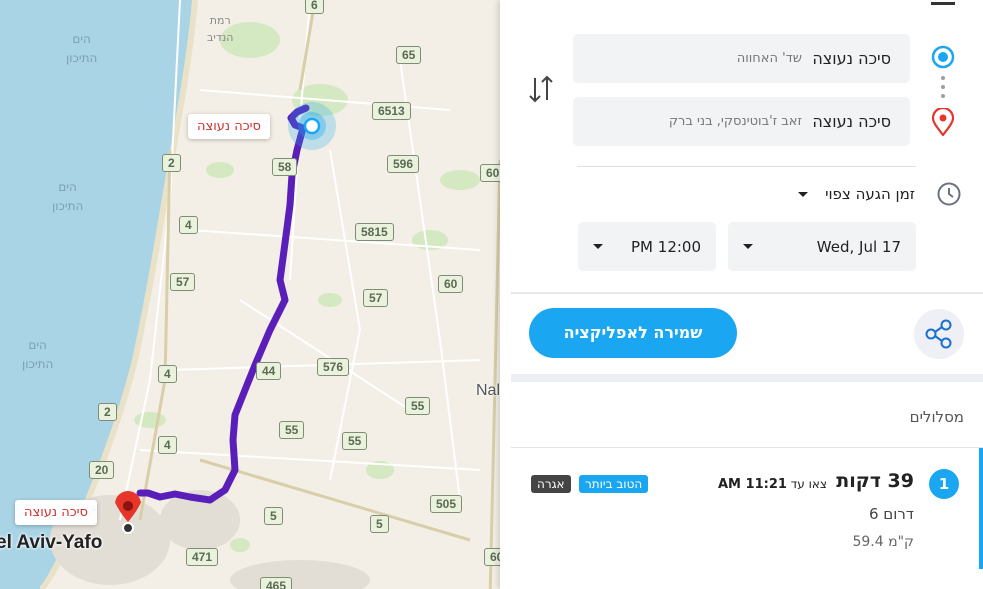 This screenshot has width=983, height=589. What do you see at coordinates (875, 481) in the screenshot?
I see `route-duration: 39 דקות` at bounding box center [875, 481].